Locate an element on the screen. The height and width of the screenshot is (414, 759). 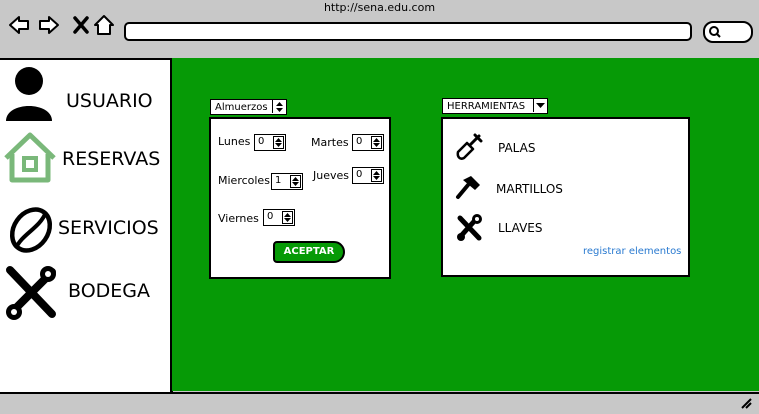
lunes-stepper: 0 is located at coordinates (270, 142).